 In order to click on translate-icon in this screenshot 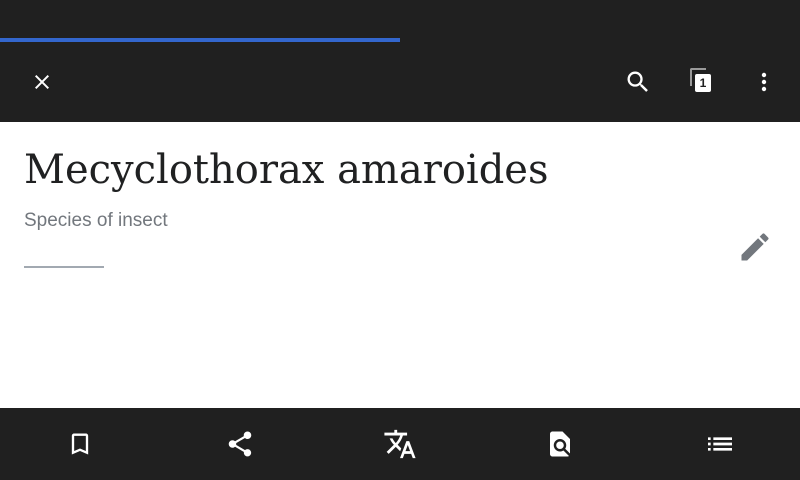, I will do `click(400, 444)`.